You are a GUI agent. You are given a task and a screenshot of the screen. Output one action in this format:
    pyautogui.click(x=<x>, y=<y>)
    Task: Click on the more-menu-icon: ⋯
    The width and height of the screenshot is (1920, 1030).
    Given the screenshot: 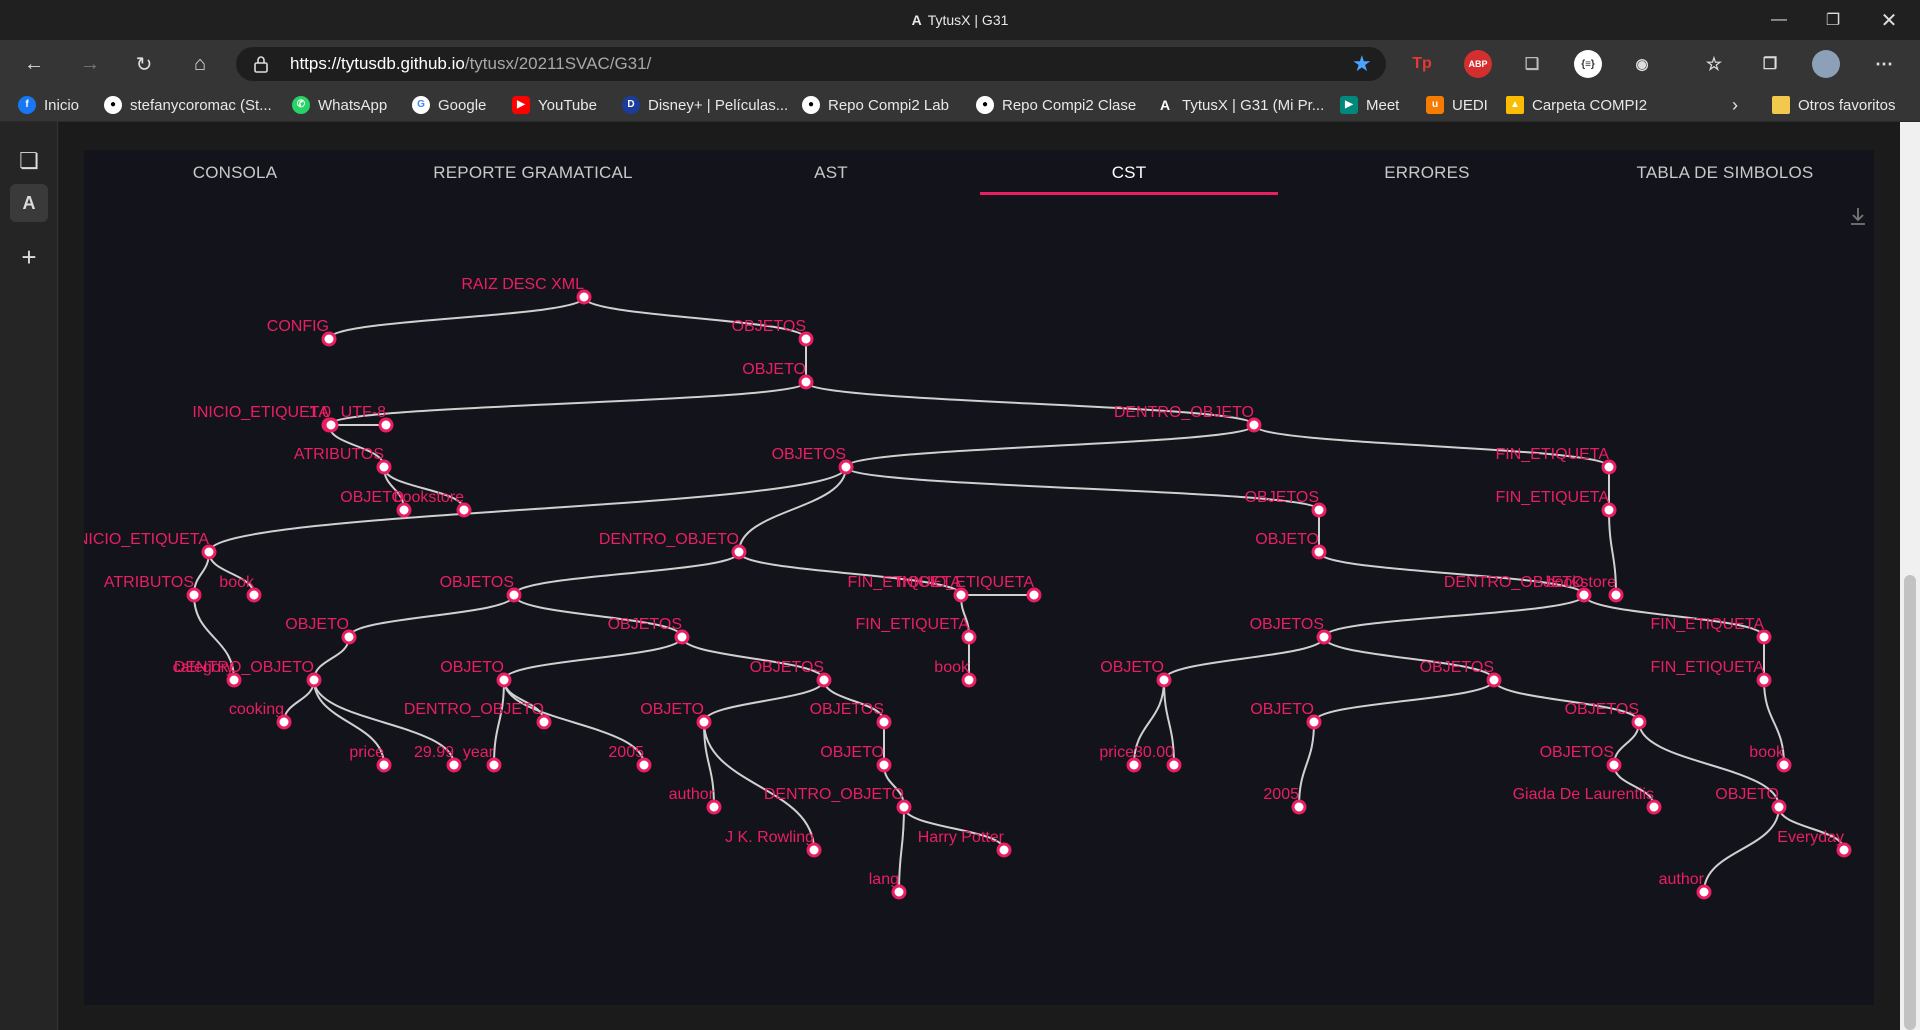 What is the action you would take?
    pyautogui.click(x=1884, y=64)
    